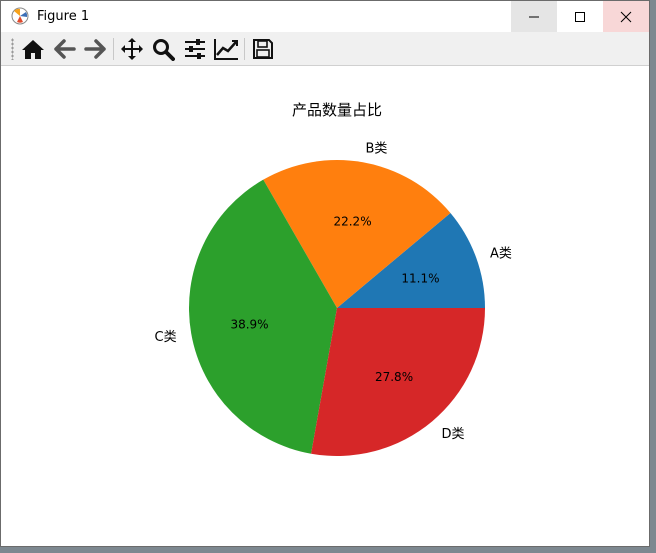 The width and height of the screenshot is (656, 553). I want to click on navigation-toolbar, so click(325, 49).